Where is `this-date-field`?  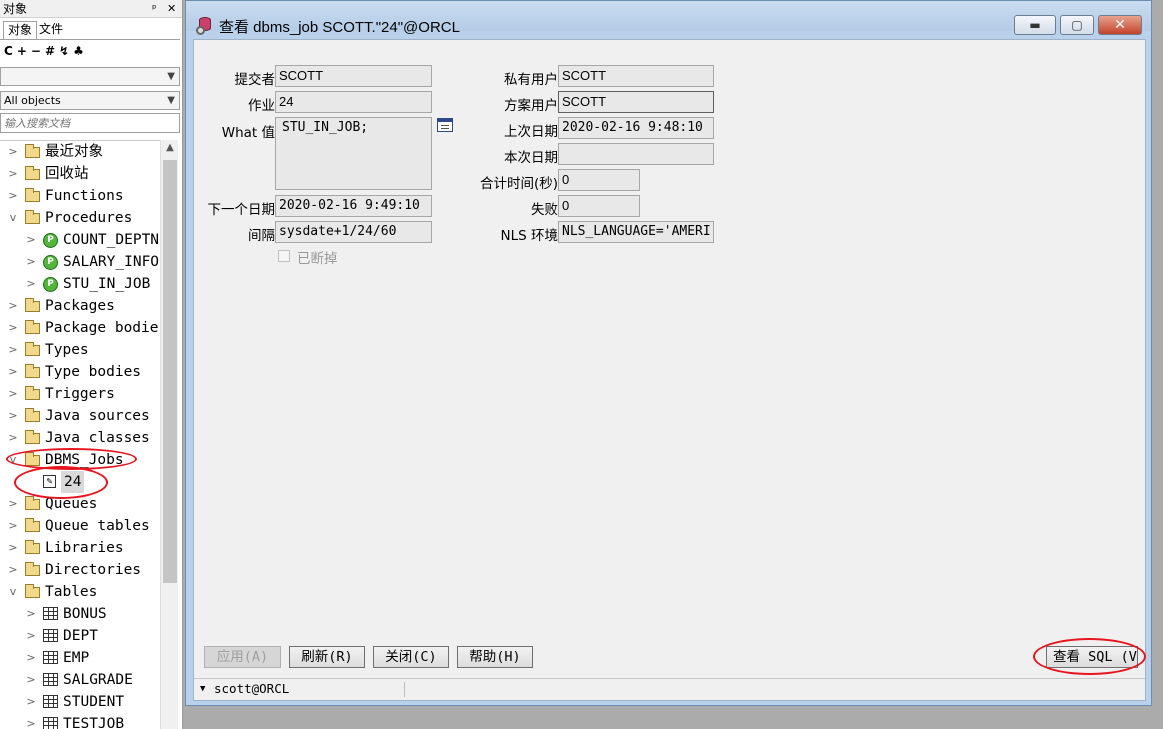 this-date-field is located at coordinates (636, 154).